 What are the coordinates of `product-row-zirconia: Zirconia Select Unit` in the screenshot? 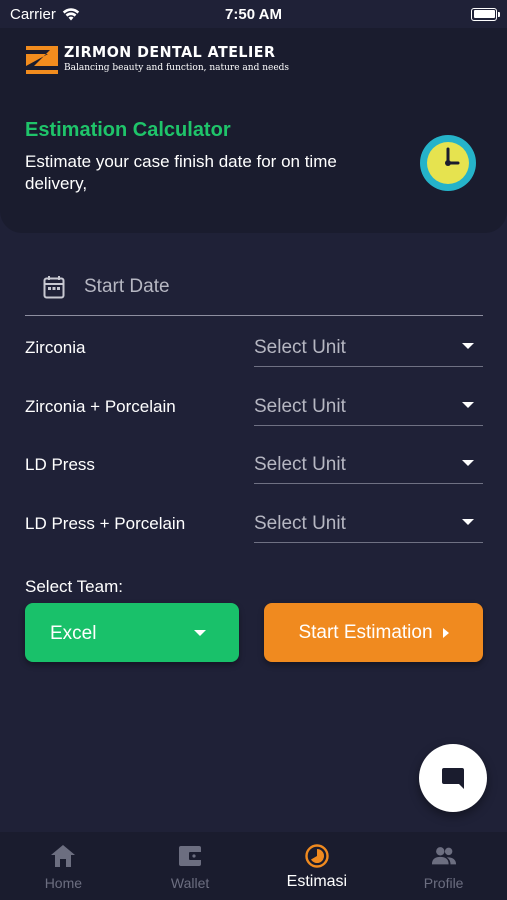 It's located at (254, 347).